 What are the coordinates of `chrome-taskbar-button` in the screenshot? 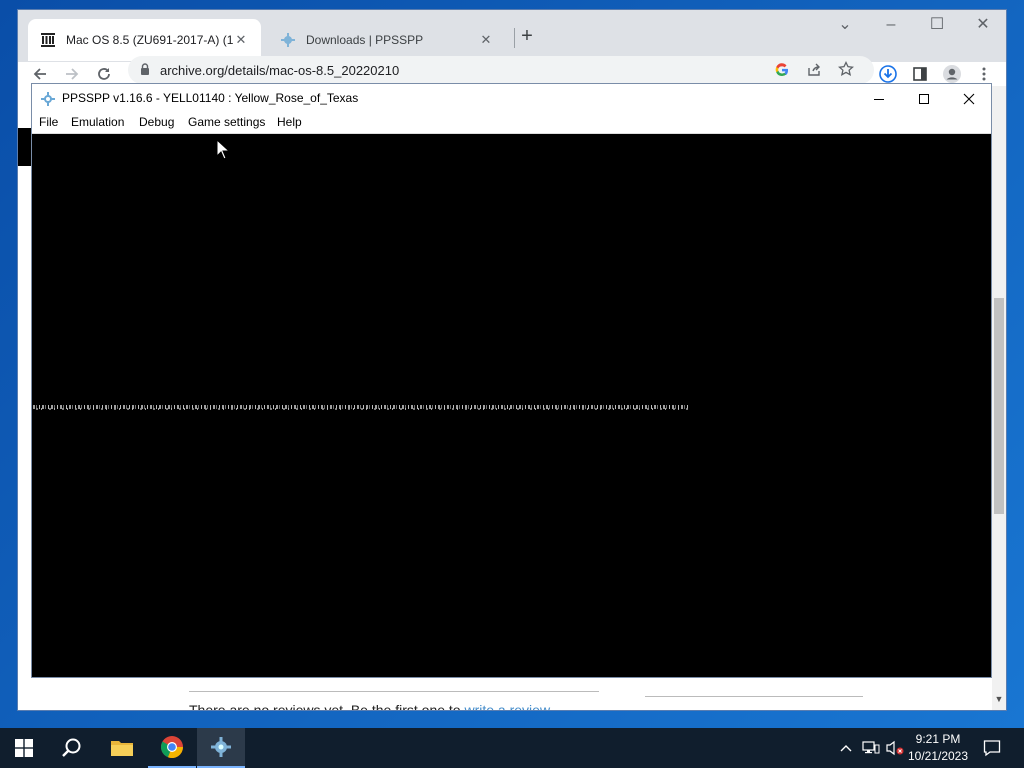 It's located at (172, 748).